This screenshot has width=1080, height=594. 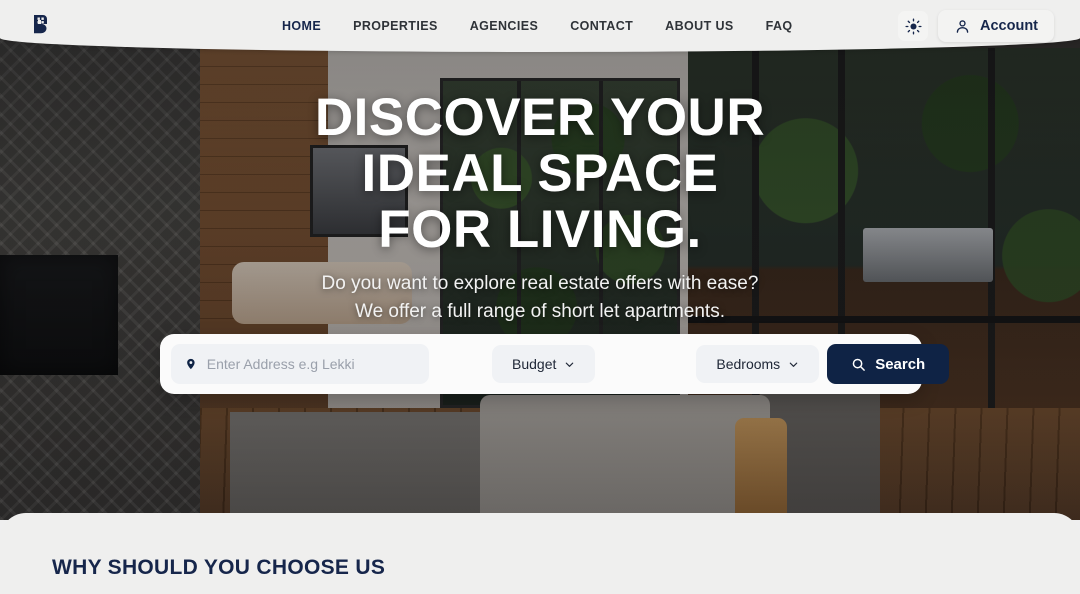 I want to click on why-choose-us-section: WHY SHOULD YOU CHOOSE US, so click(x=540, y=553).